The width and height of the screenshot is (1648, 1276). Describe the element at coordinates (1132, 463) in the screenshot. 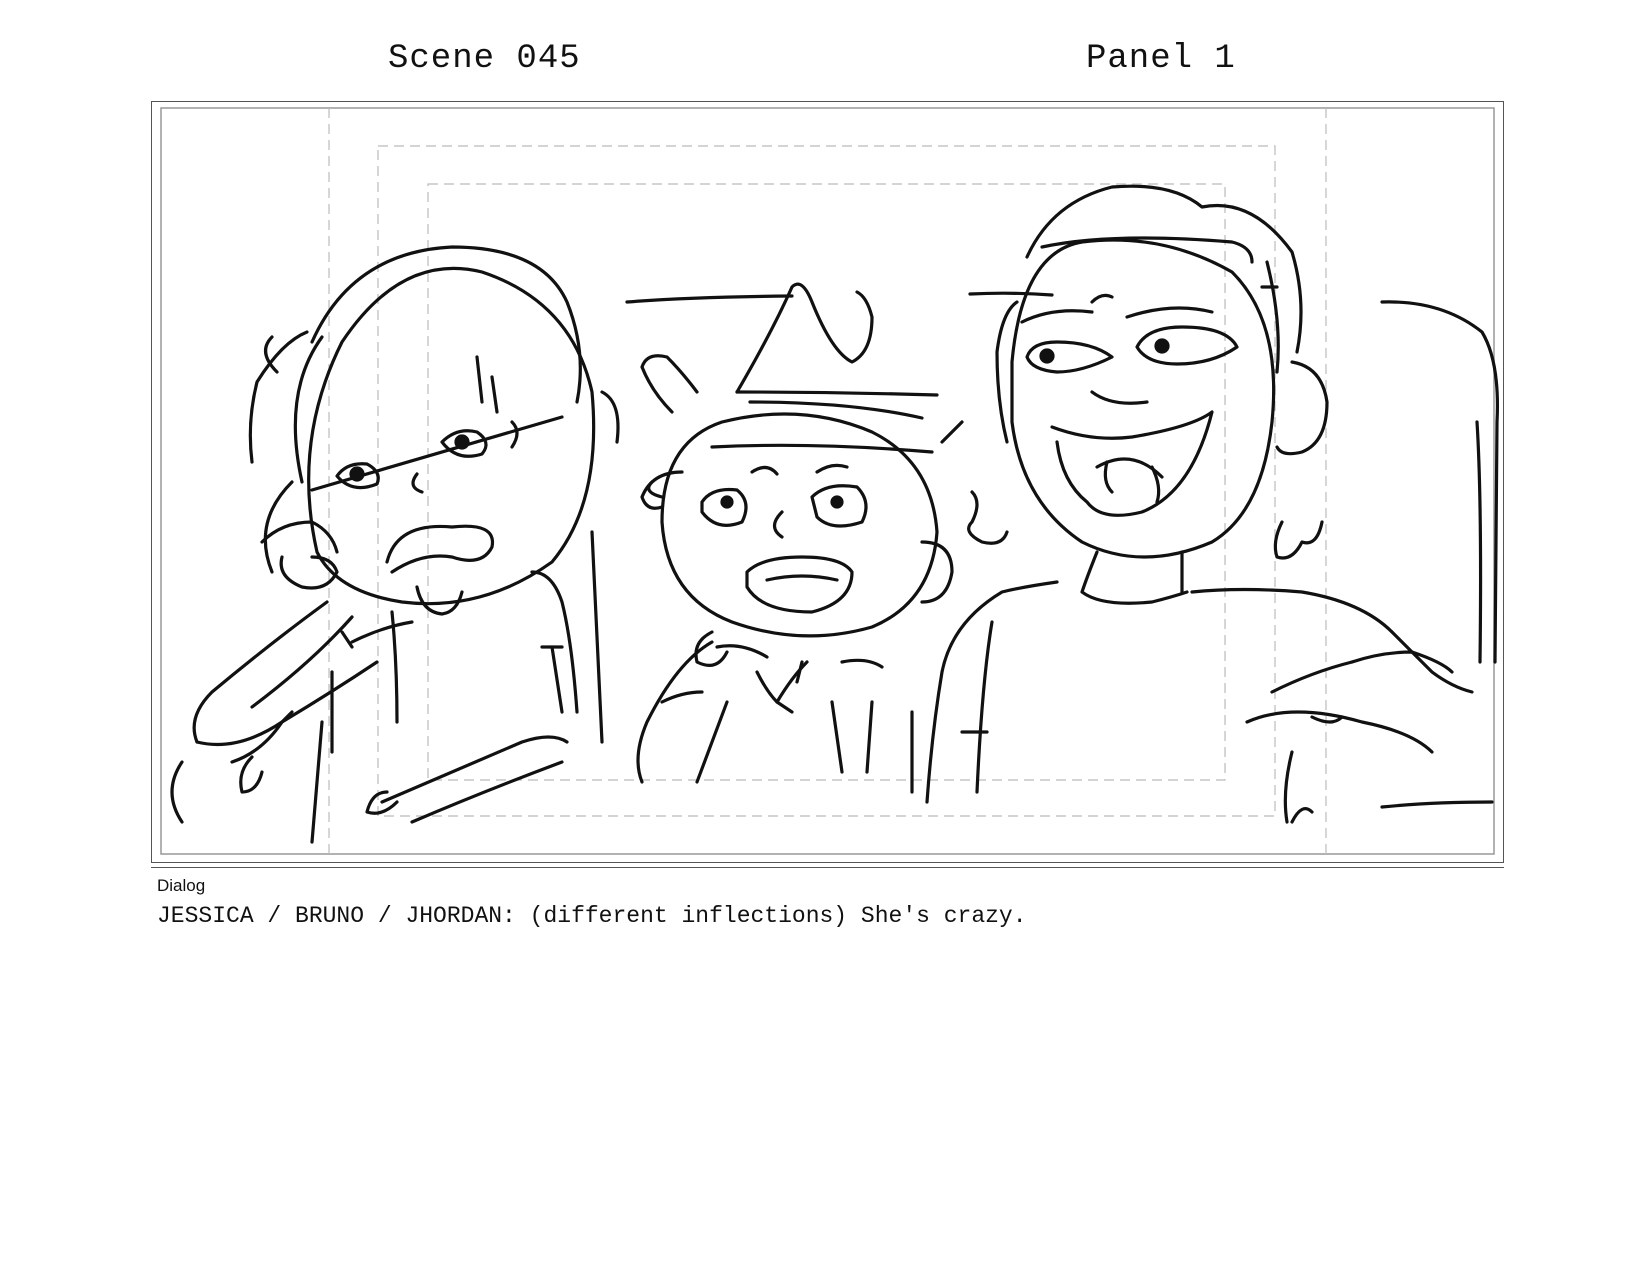

I see `right-char-mouth` at that location.